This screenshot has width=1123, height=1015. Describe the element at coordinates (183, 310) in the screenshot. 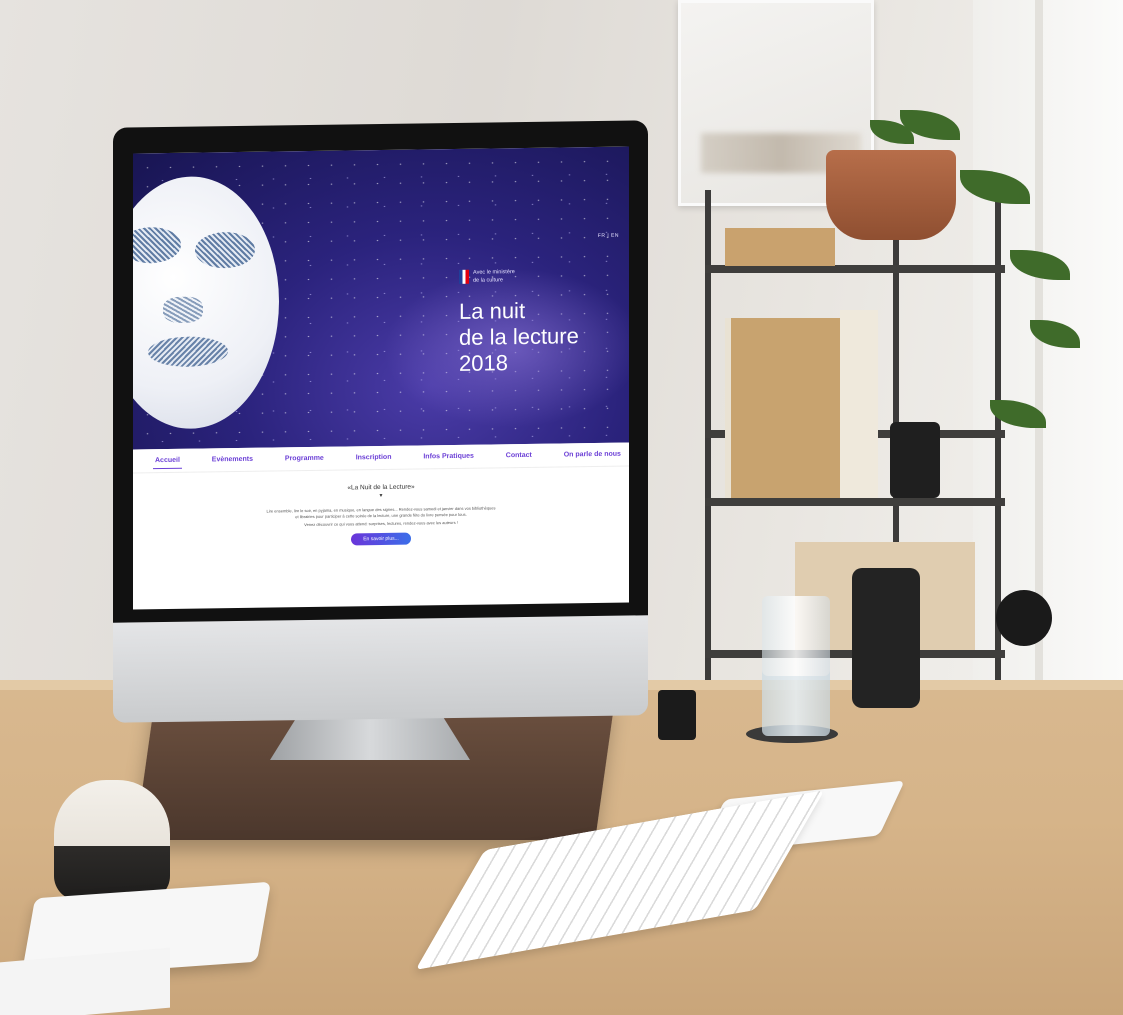

I see `moon-nose` at that location.